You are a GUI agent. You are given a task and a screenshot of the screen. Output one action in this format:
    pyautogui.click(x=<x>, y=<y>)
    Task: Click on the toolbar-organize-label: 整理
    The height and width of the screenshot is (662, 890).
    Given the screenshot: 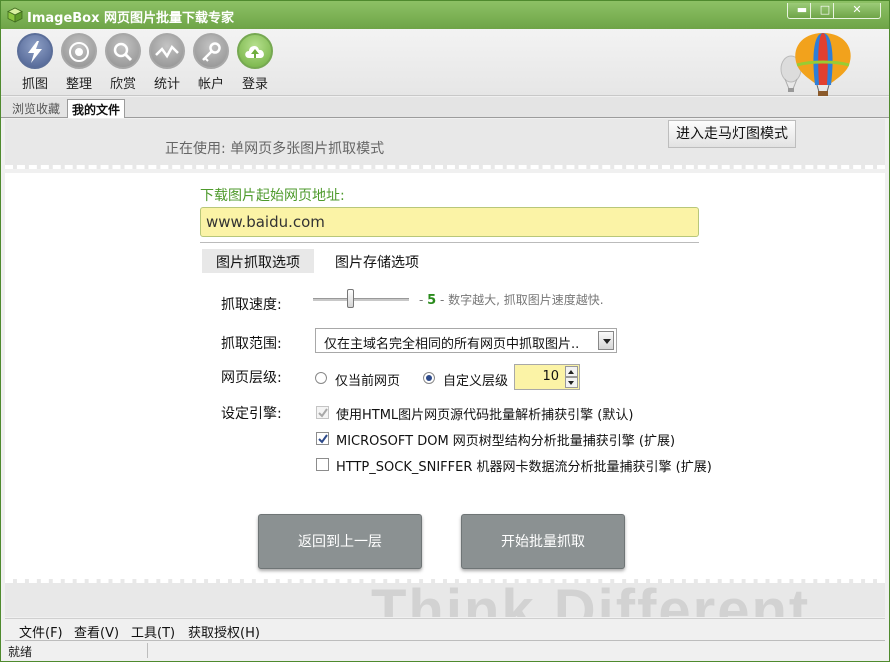 What is the action you would take?
    pyautogui.click(x=78, y=84)
    